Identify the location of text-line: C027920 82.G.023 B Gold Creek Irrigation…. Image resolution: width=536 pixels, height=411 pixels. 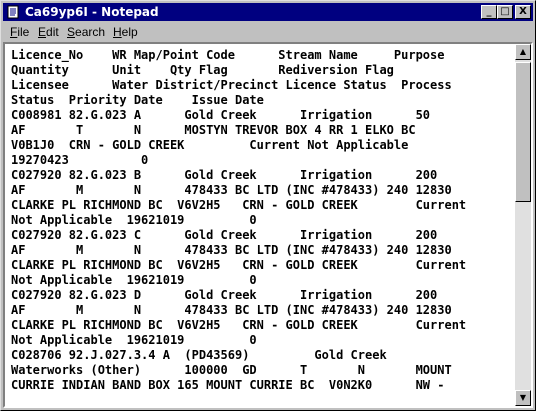
(224, 175).